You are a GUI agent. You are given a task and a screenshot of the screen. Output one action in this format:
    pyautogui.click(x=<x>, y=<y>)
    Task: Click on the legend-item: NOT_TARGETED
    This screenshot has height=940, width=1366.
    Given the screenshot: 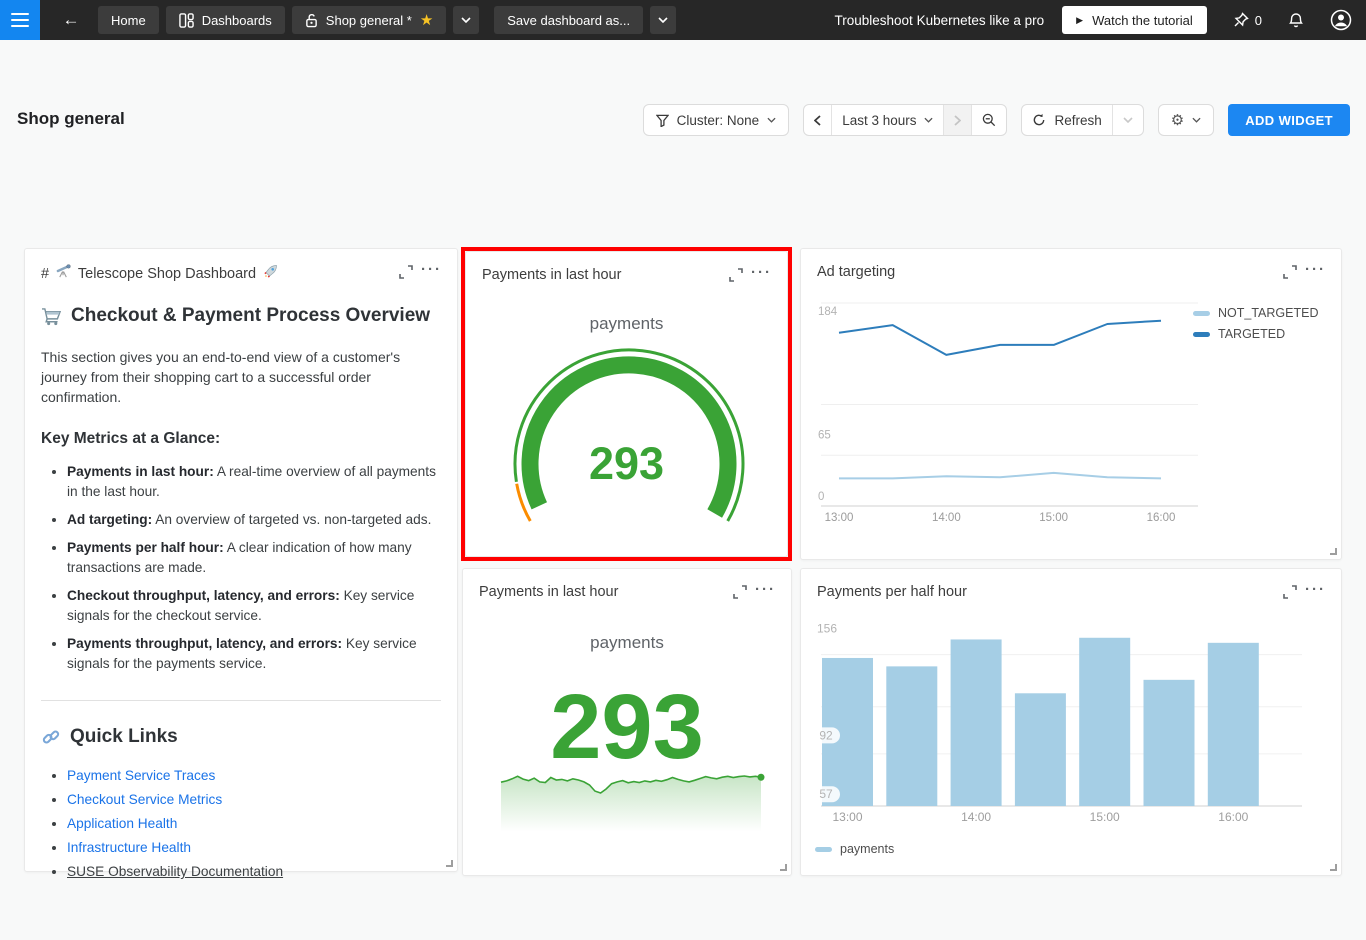 What is the action you would take?
    pyautogui.click(x=1255, y=313)
    